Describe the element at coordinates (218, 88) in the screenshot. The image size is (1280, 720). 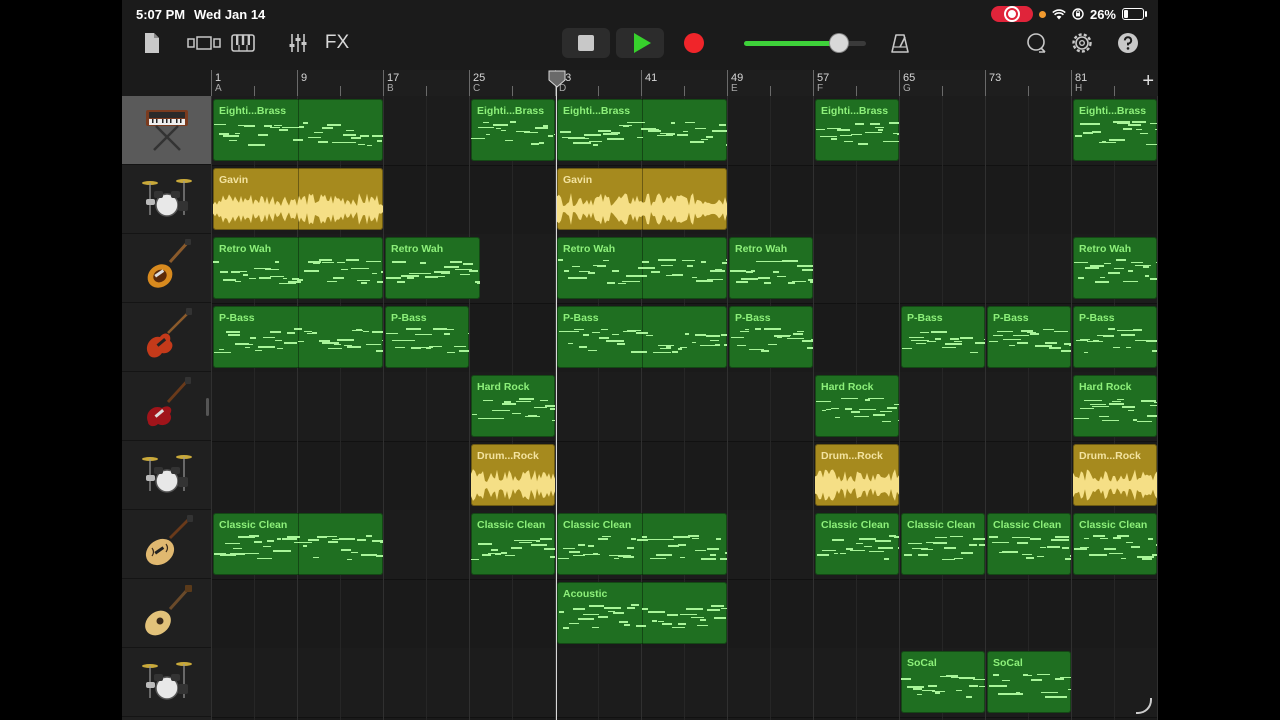
I see `ruler-section-marker: A` at that location.